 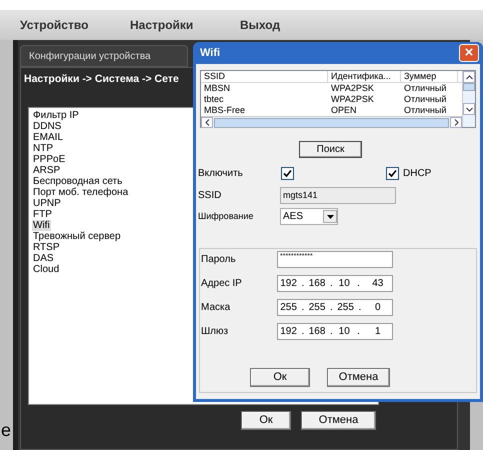 What do you see at coordinates (214, 99) in the screenshot?
I see `table-cell-text: tbtec` at bounding box center [214, 99].